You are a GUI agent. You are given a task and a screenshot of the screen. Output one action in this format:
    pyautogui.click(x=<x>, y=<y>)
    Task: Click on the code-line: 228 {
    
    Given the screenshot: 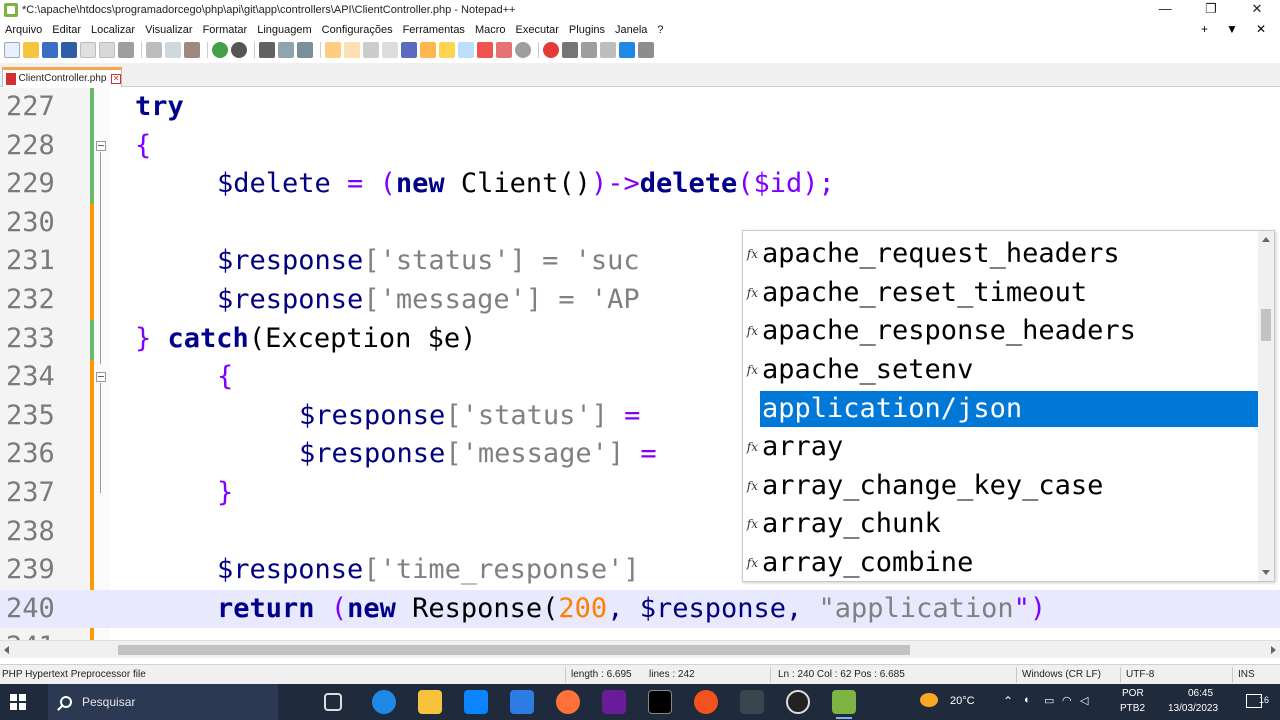 What is the action you would take?
    pyautogui.click(x=640, y=146)
    